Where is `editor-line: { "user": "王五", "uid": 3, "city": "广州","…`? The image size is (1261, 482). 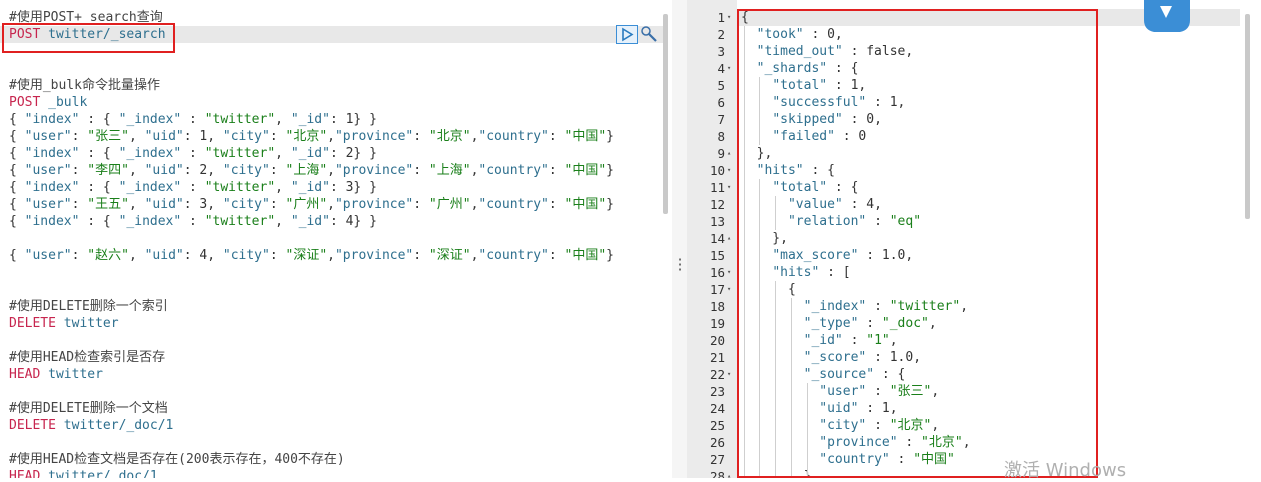 editor-line: { "user": "王五", "uid": 3, "city": "广州","… is located at coordinates (311, 204).